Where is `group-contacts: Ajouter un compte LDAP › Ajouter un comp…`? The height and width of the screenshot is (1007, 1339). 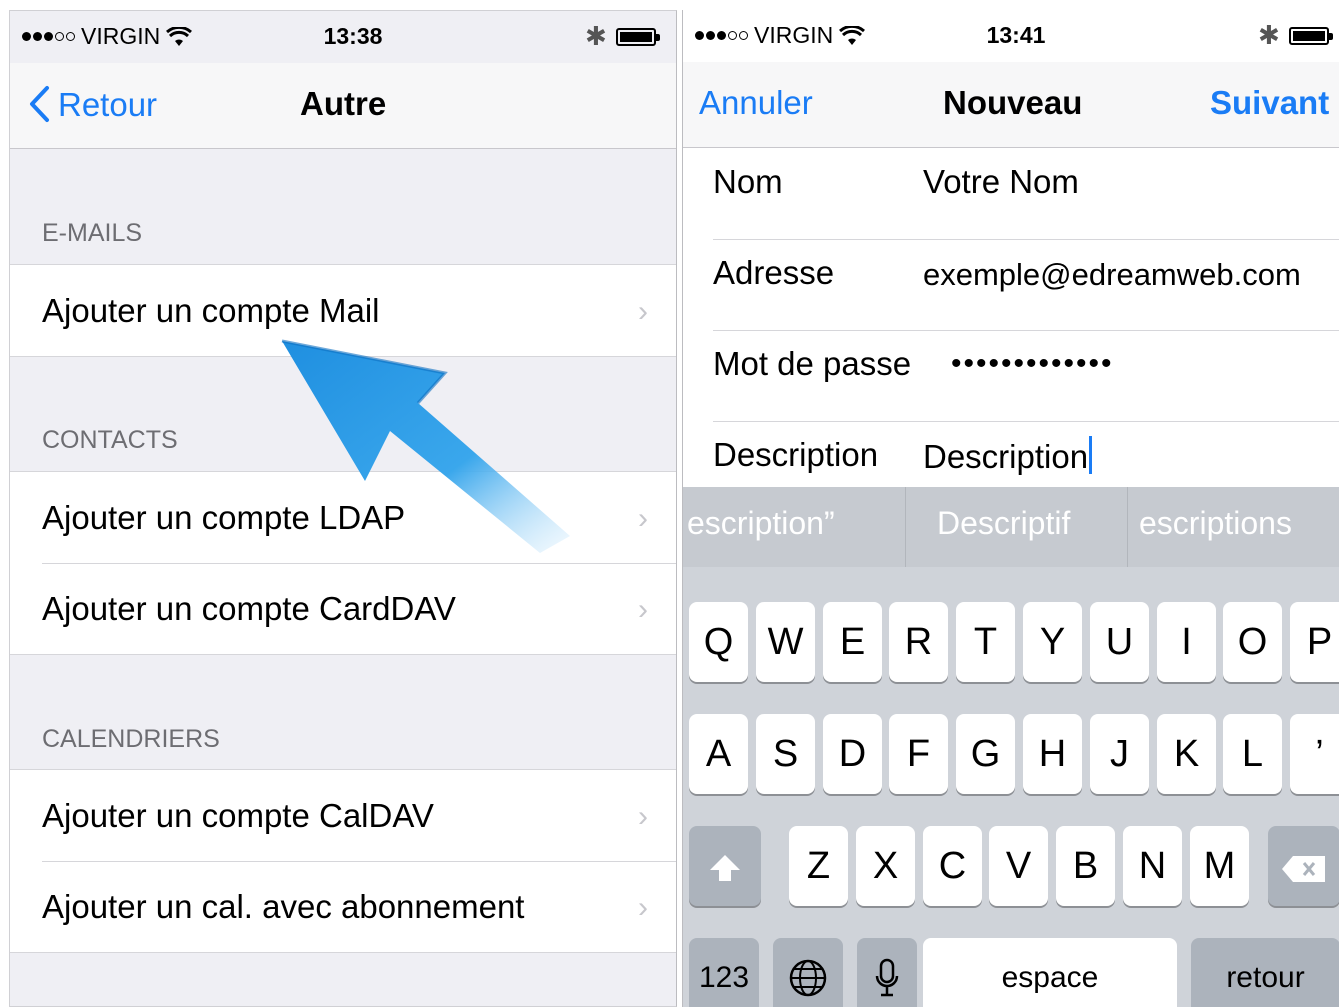
group-contacts: Ajouter un compte LDAP › Ajouter un comp… is located at coordinates (343, 563).